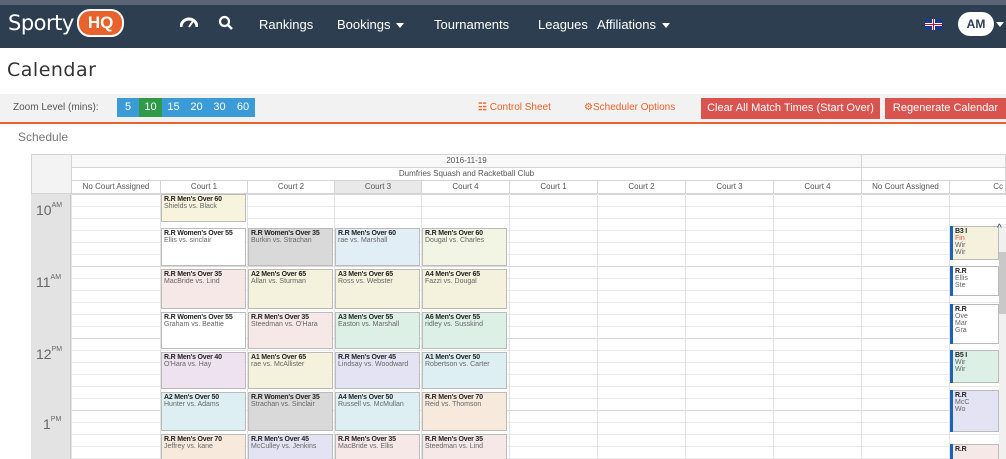 The image size is (1006, 459). Describe the element at coordinates (455, 240) in the screenshot. I see `match-players: Dougal vs. Charles` at that location.